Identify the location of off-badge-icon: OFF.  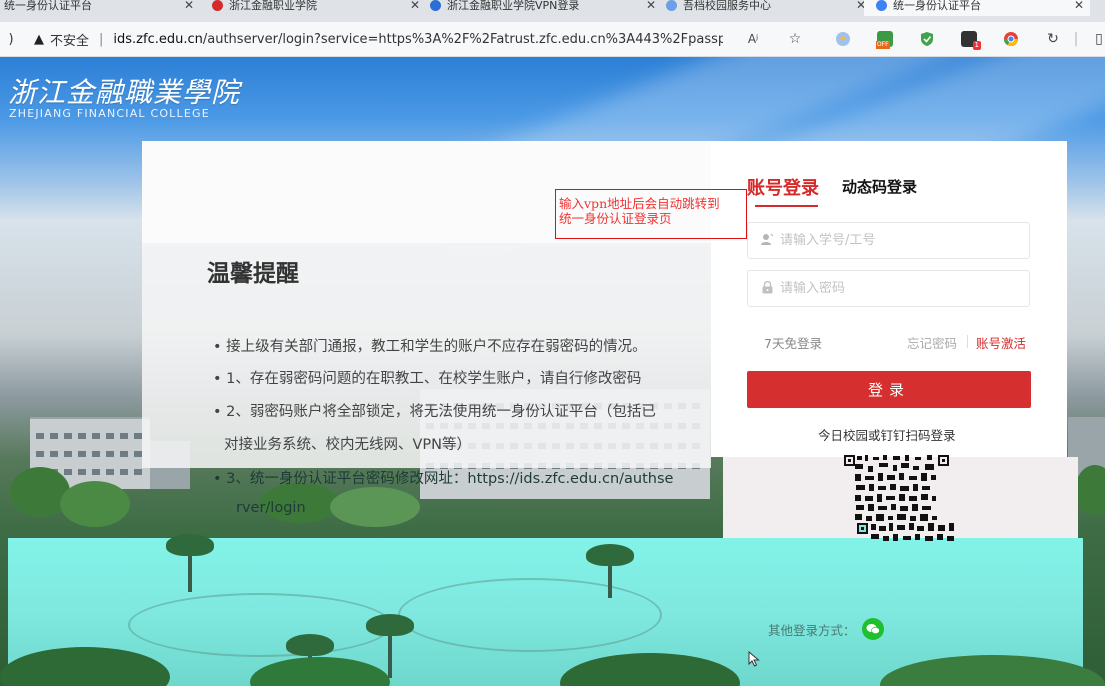
(885, 39).